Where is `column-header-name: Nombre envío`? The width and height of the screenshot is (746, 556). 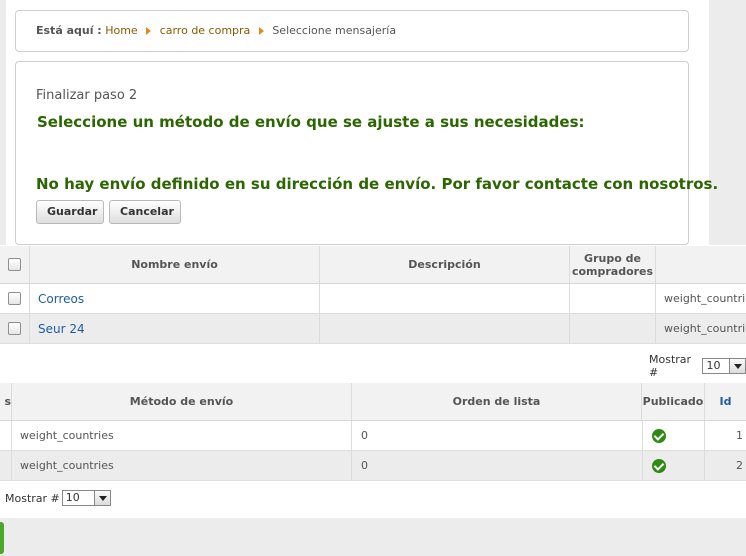 column-header-name: Nombre envío is located at coordinates (175, 264).